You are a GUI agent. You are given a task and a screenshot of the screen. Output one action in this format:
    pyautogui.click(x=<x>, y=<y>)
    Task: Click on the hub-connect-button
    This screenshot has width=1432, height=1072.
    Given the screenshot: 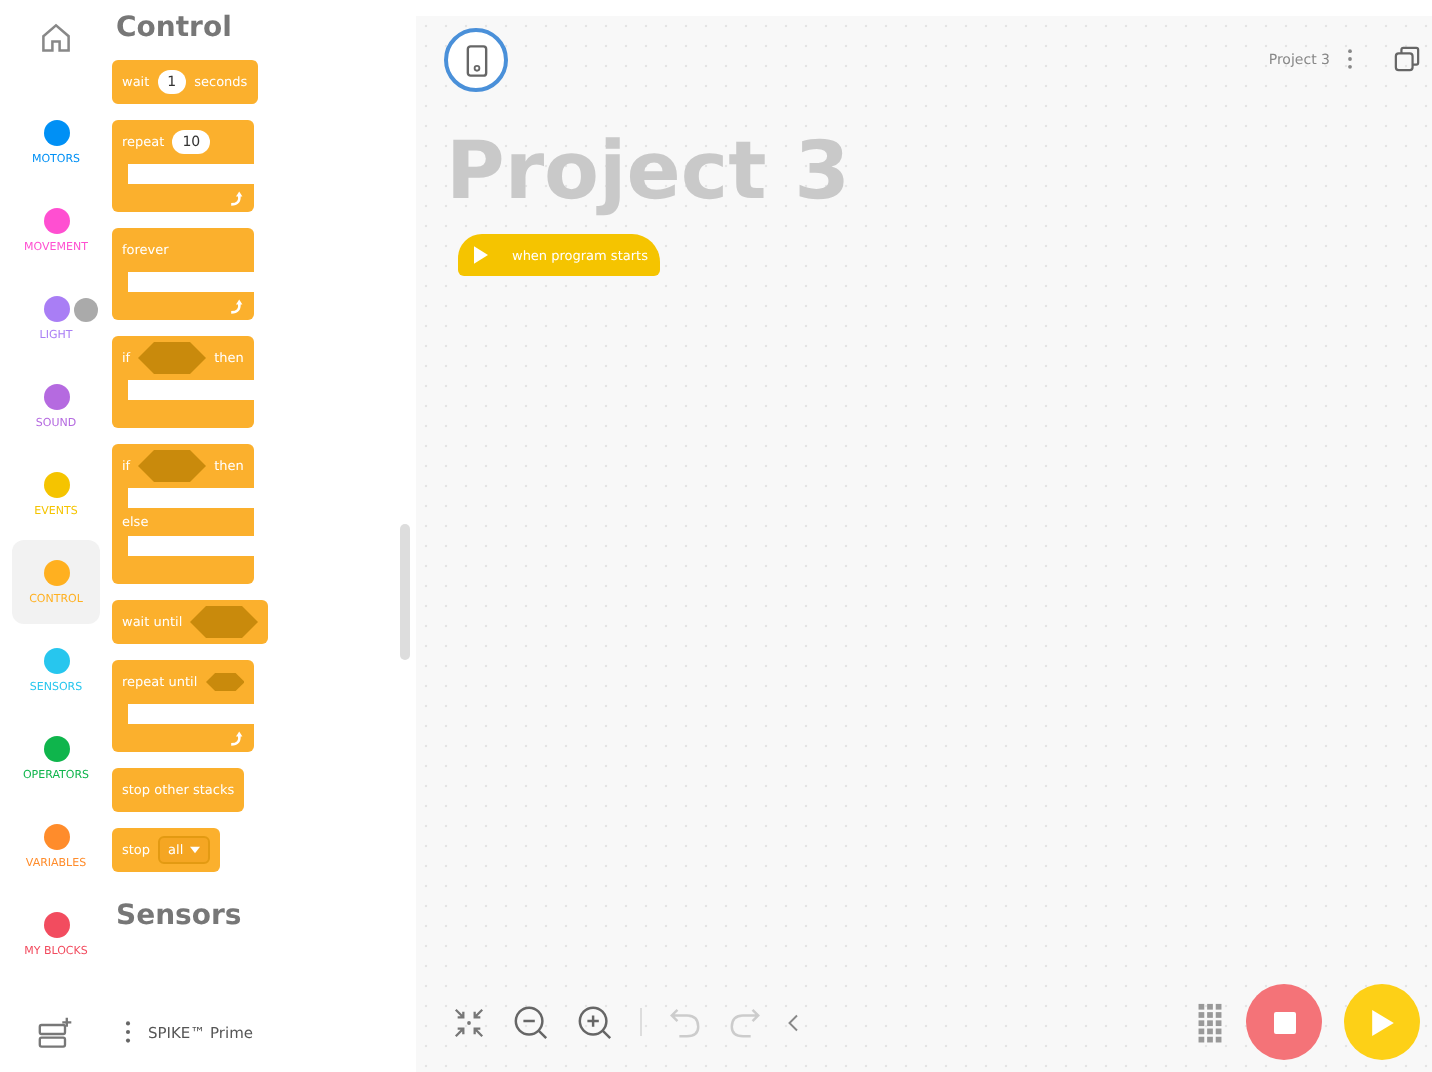 What is the action you would take?
    pyautogui.click(x=476, y=60)
    